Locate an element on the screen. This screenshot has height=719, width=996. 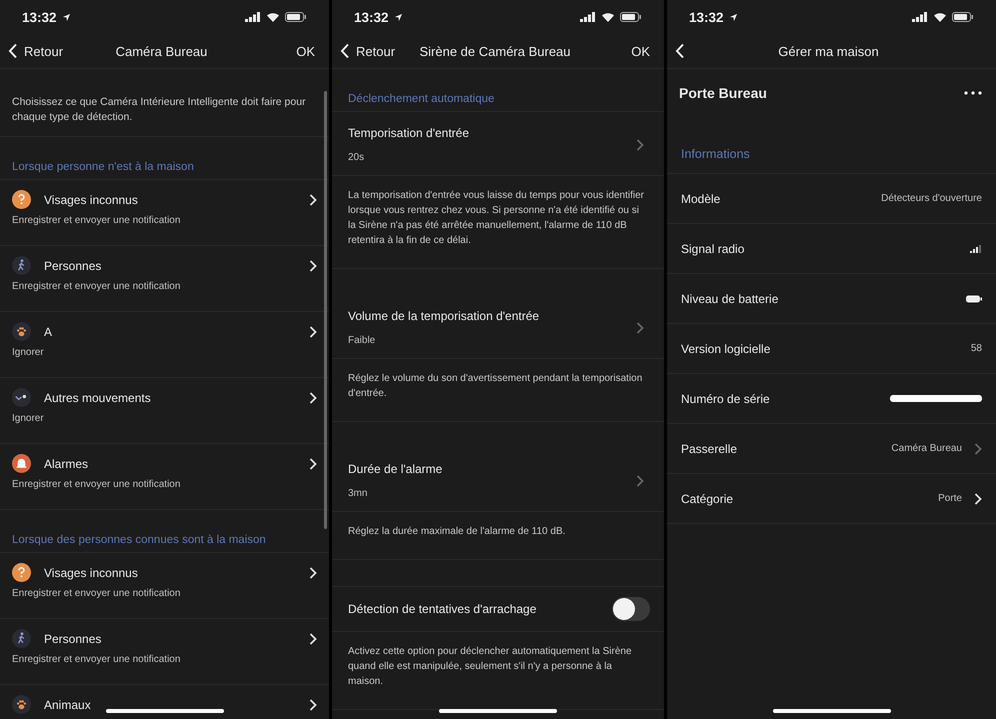
setting-description: Réglez la durée maximale de l'alarme de 110 dB. is located at coordinates (498, 536).